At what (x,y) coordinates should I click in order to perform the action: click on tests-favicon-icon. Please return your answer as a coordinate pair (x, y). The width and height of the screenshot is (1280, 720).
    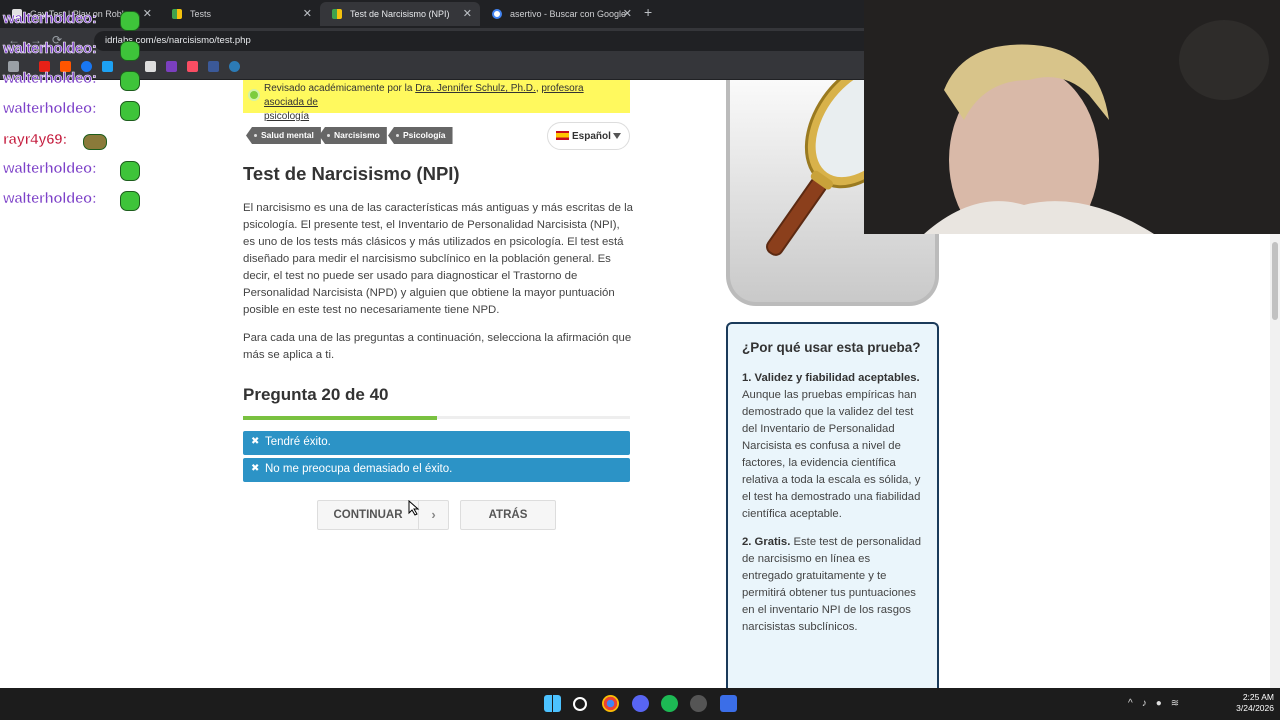
    Looking at the image, I should click on (177, 14).